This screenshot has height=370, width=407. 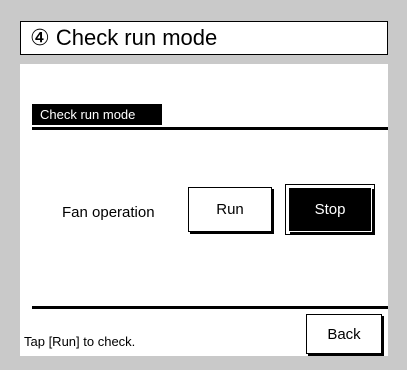 I want to click on section-header-text: Check run mode, so click(x=88, y=114).